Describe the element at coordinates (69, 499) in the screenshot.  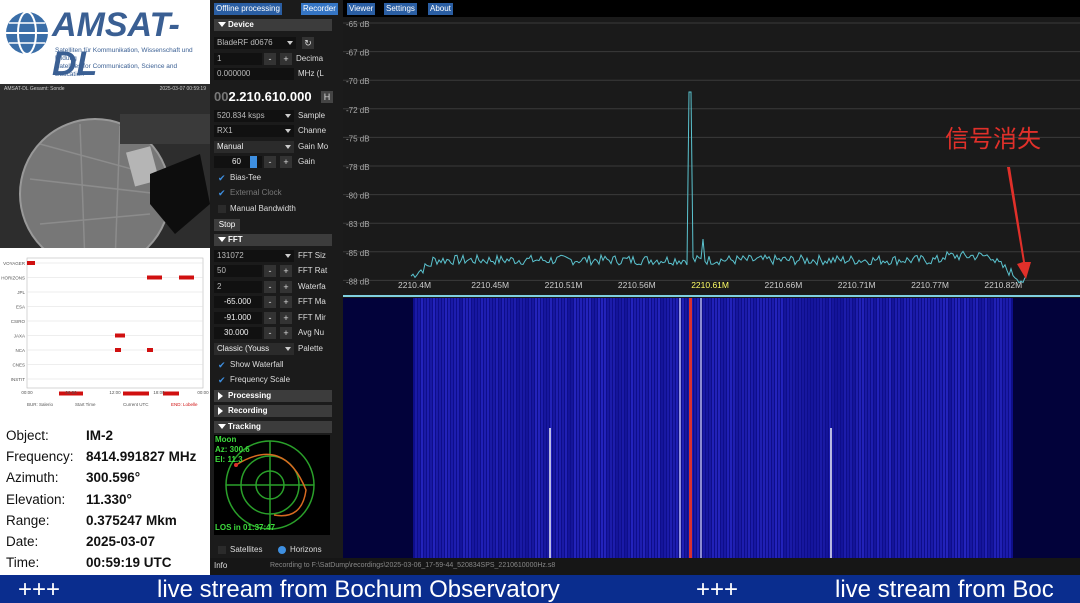
I see `info-elevation: Elevation: 11.330°` at that location.